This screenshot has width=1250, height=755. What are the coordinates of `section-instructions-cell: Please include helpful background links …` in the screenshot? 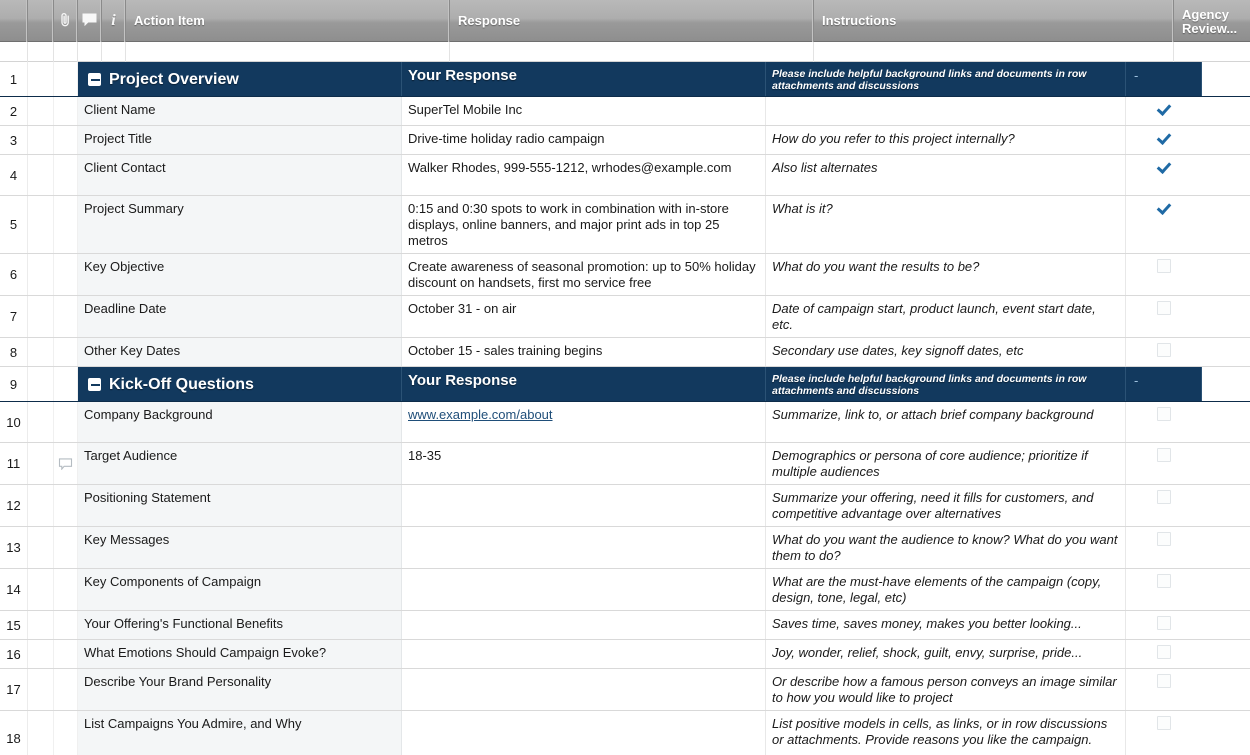 It's located at (946, 384).